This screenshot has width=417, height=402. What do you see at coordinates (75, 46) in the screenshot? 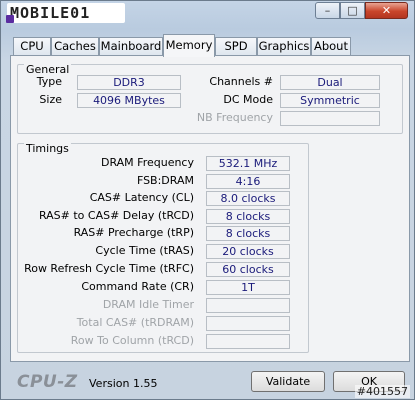
I see `tab-caches: Caches` at bounding box center [75, 46].